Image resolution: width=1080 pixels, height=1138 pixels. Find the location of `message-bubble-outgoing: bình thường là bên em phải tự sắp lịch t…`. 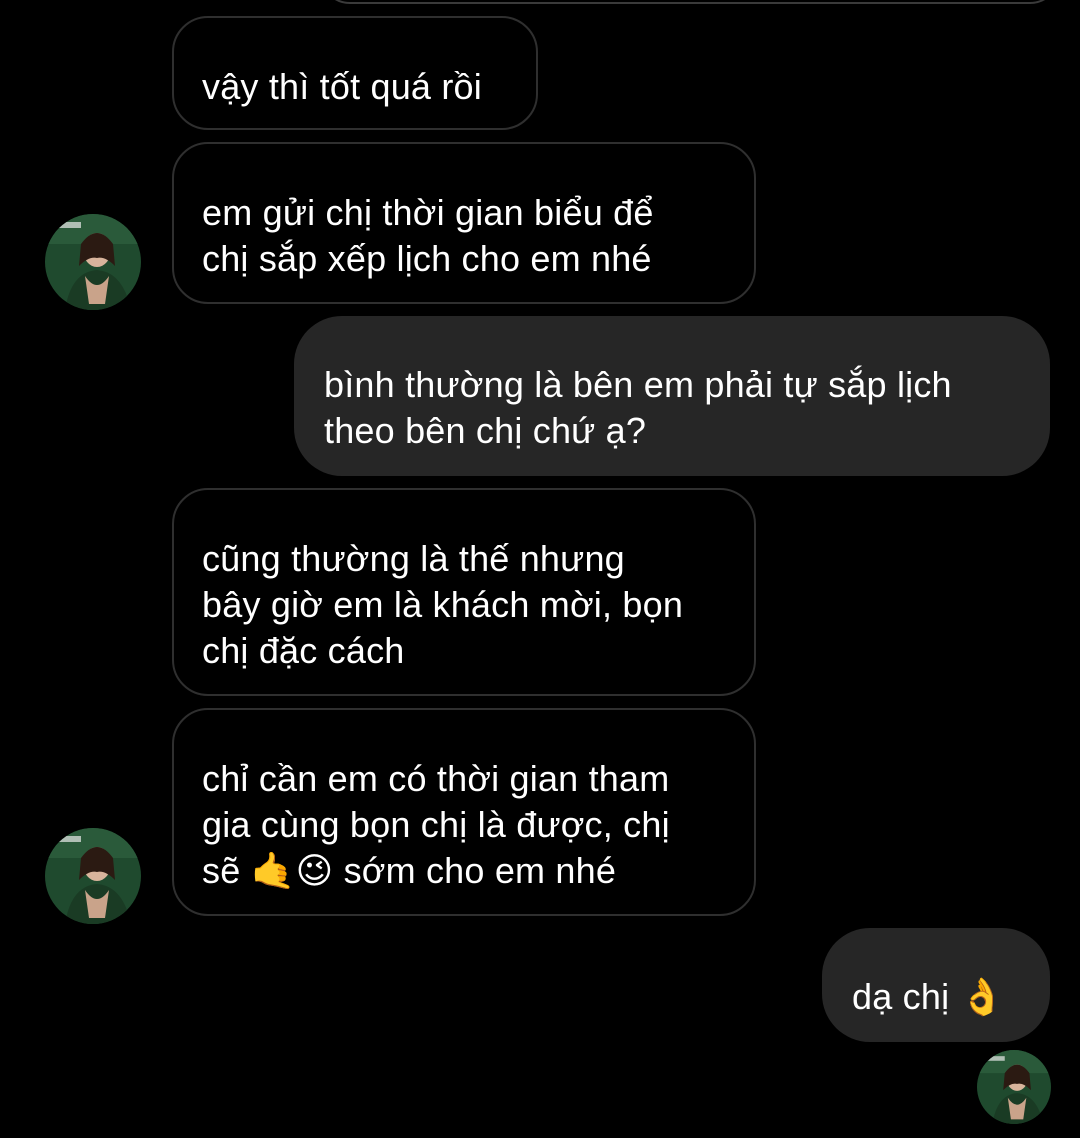

message-bubble-outgoing: bình thường là bên em phải tự sắp lịch t… is located at coordinates (672, 396).